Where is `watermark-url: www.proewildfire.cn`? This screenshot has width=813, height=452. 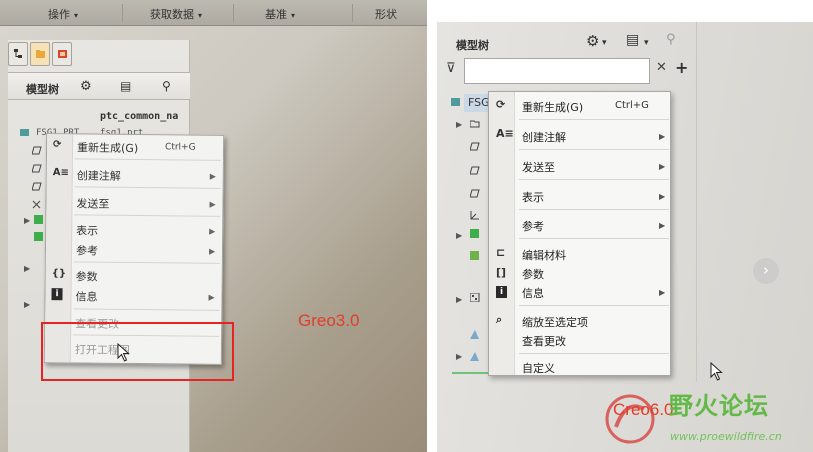
watermark-url: www.proewildfire.cn is located at coordinates (726, 436).